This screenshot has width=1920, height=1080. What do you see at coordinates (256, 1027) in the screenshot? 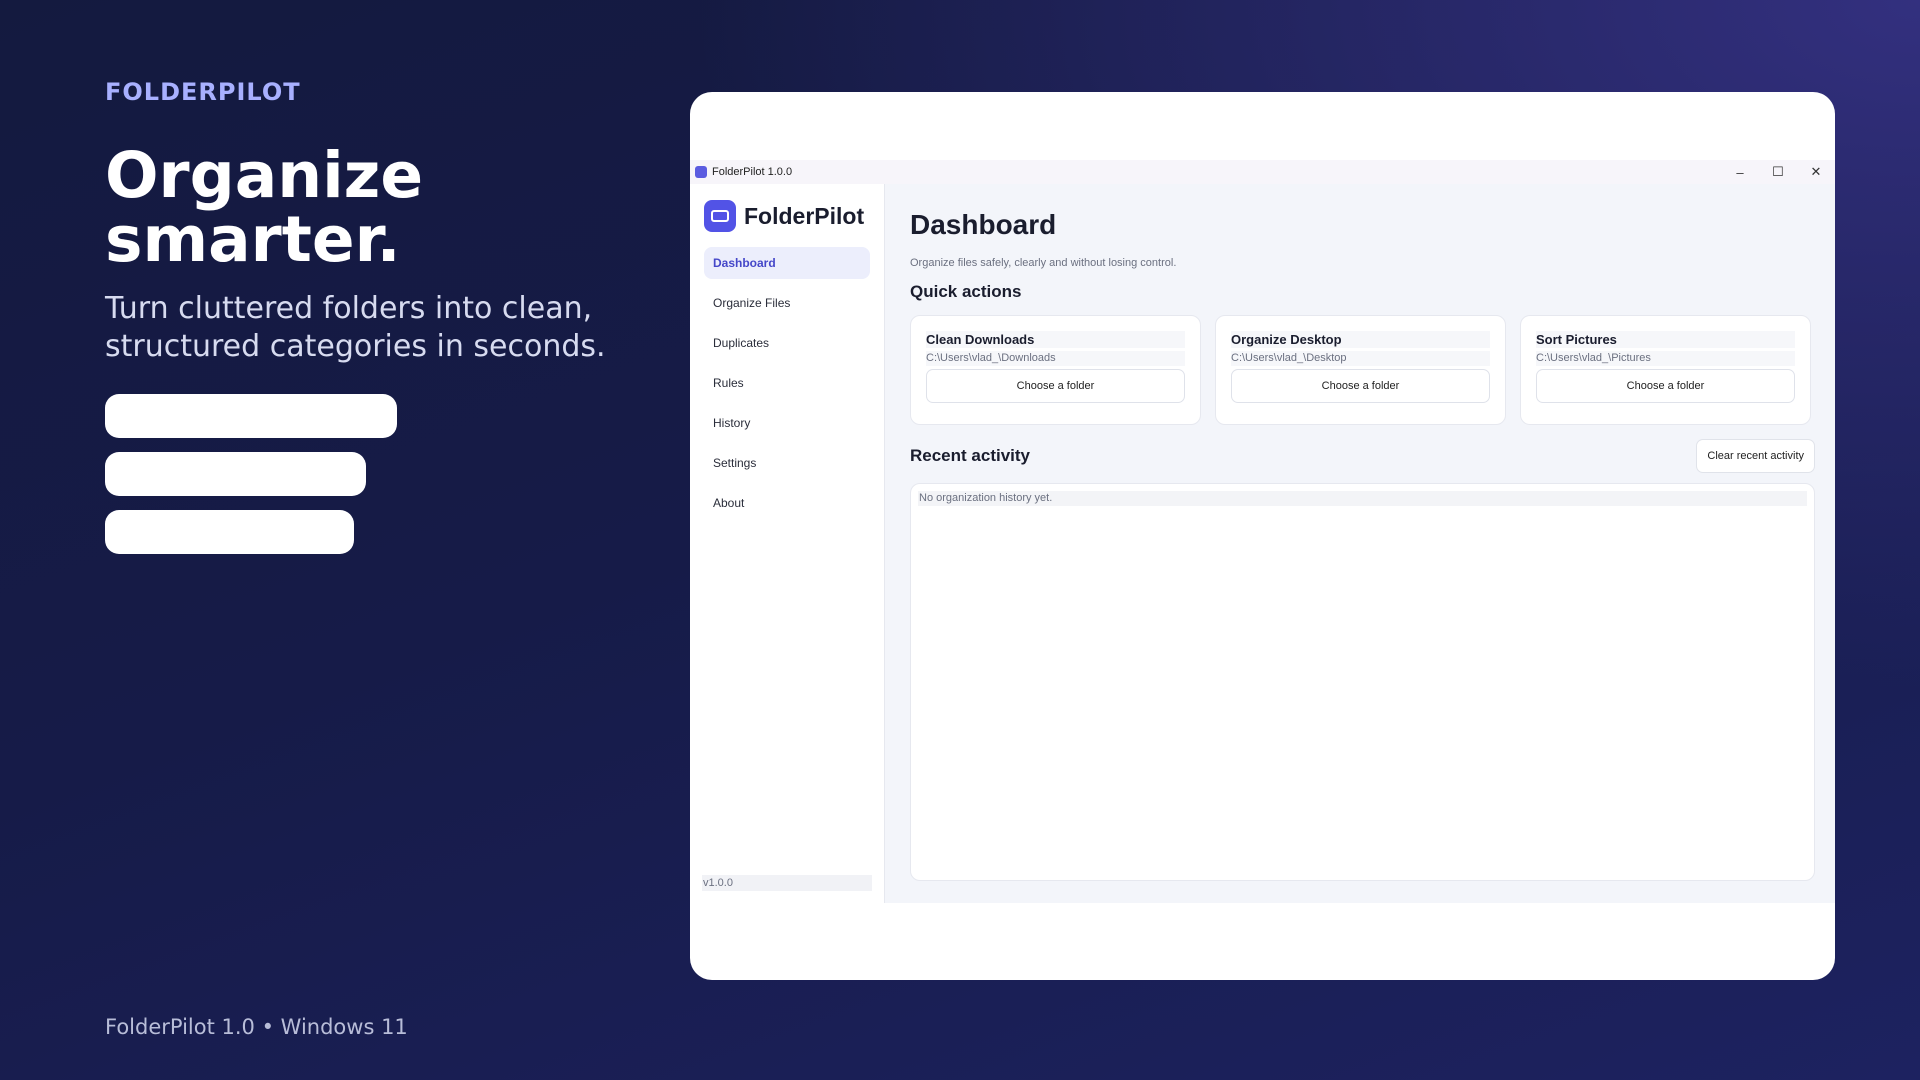
I see `footer-caption: FolderPilot 1.0 • Windows 11` at bounding box center [256, 1027].